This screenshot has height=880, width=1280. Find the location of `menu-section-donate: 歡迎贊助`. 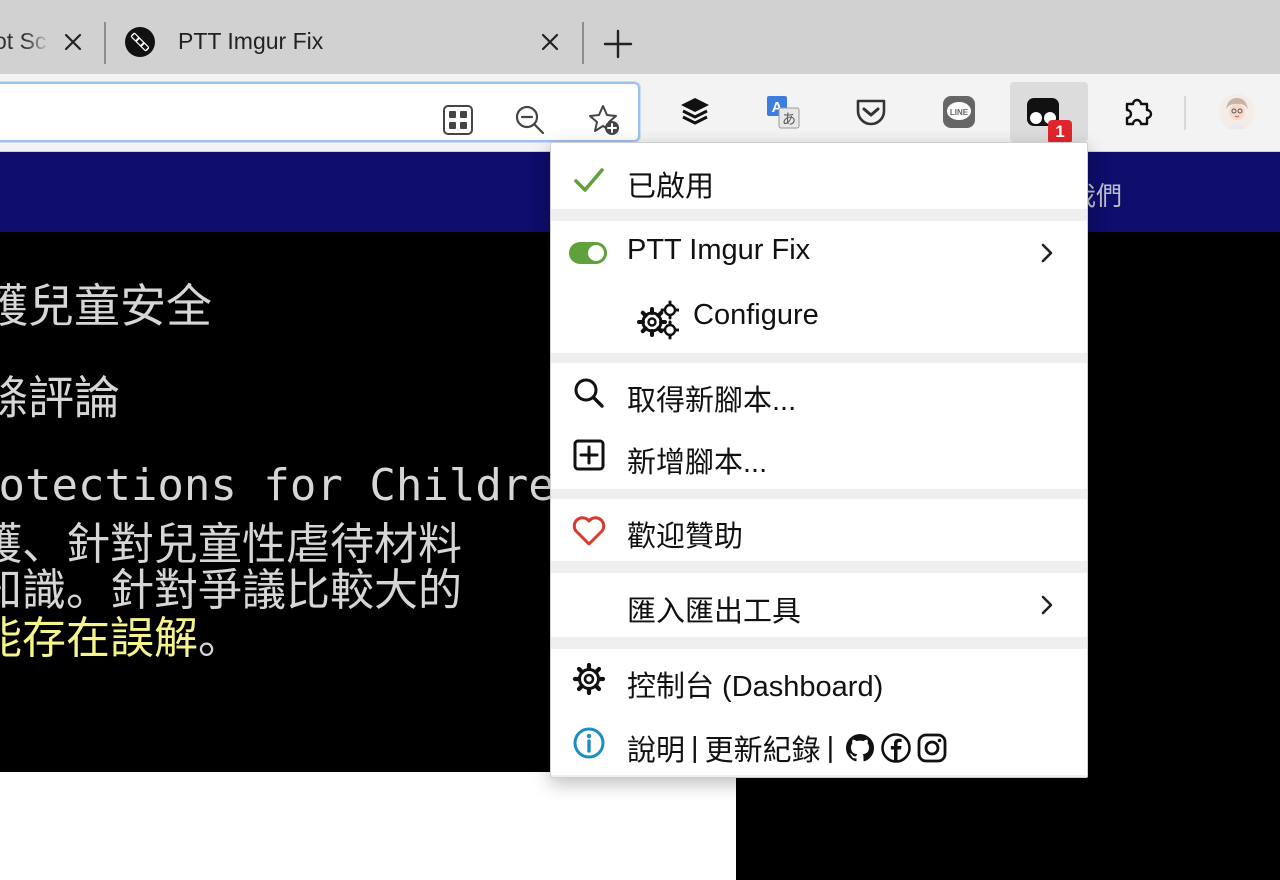

menu-section-donate: 歡迎贊助 is located at coordinates (819, 530).